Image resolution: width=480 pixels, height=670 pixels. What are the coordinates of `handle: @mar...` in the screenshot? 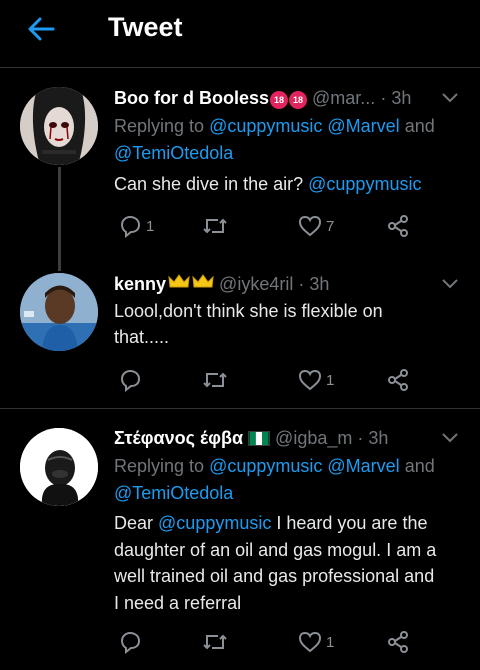 It's located at (343, 98).